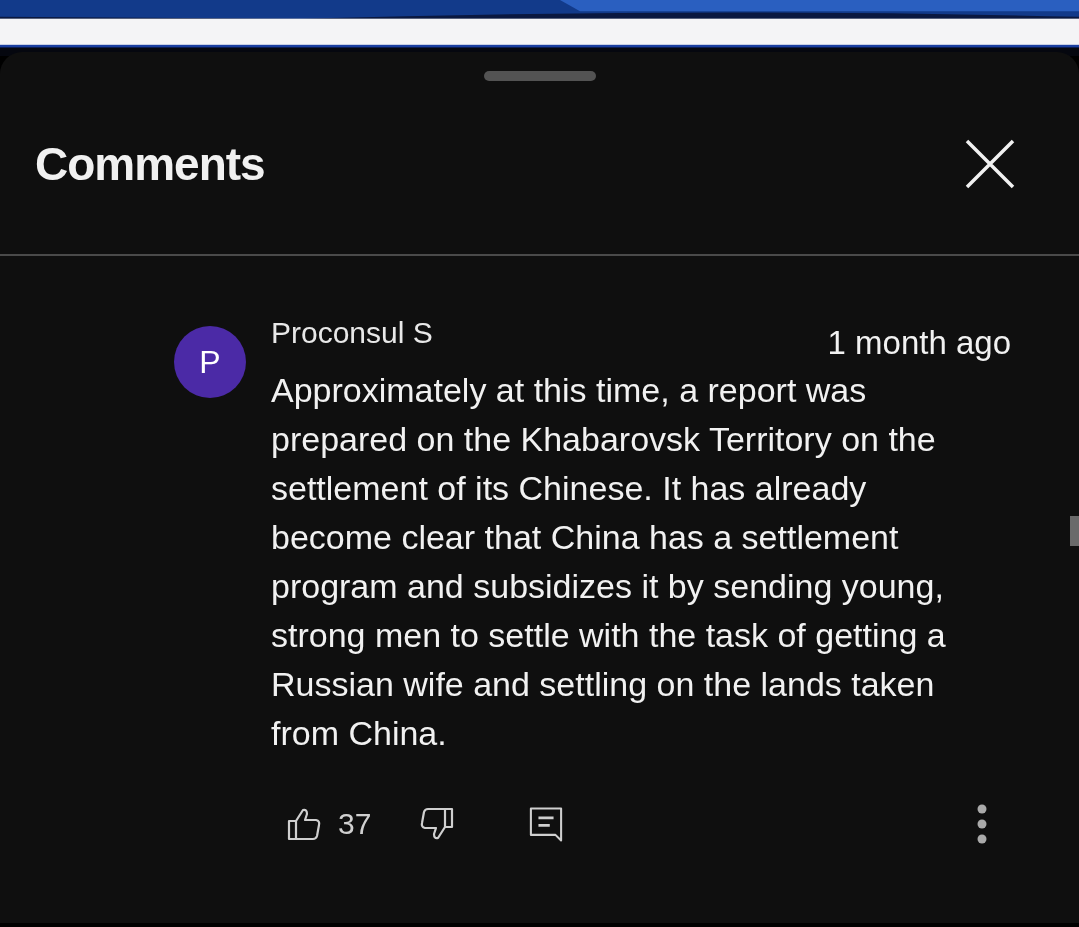  What do you see at coordinates (352, 333) in the screenshot?
I see `author-name: Proconsul S` at bounding box center [352, 333].